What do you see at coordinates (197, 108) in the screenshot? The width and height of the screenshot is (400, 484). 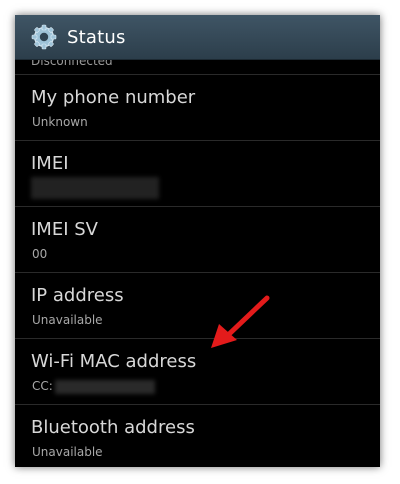 I see `list-item-my-phone-number: My phone number Unknown` at bounding box center [197, 108].